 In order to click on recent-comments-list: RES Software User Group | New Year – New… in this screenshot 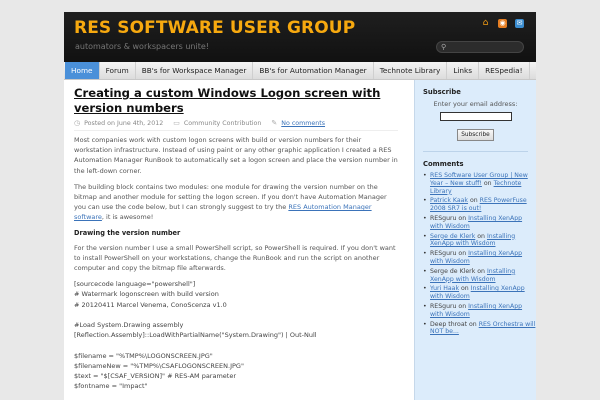, I will do `click(479, 254)`.